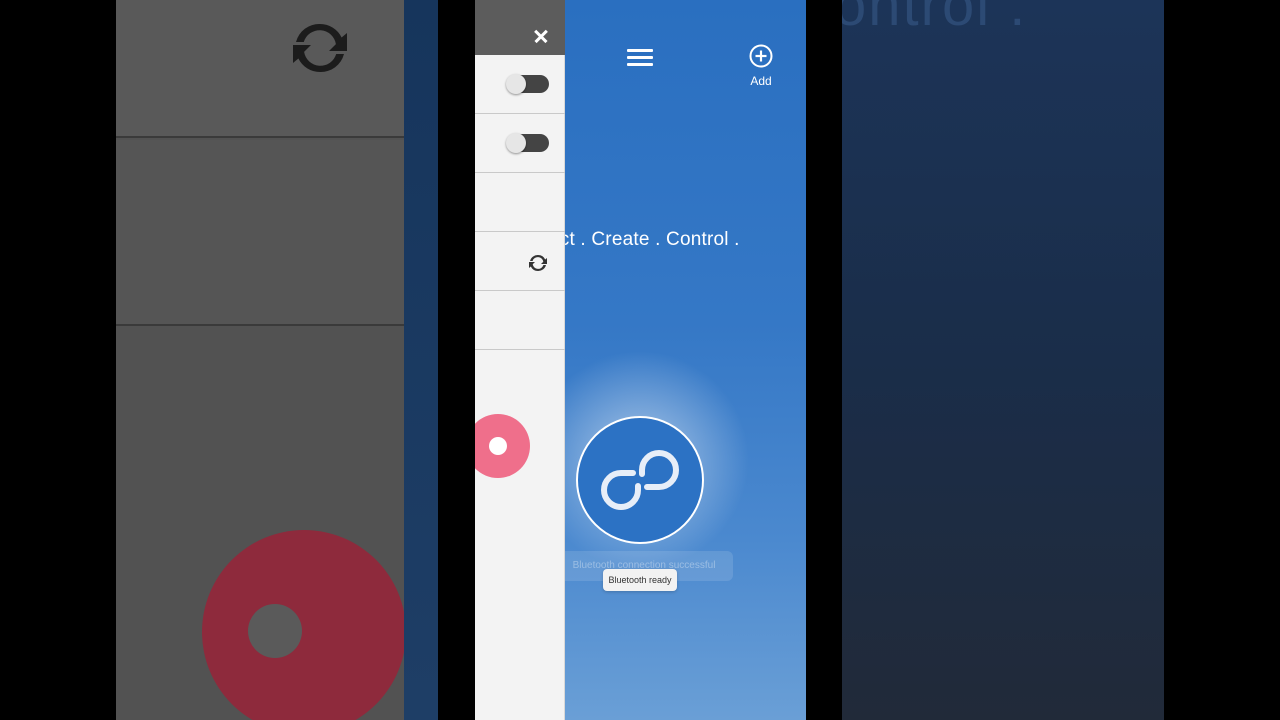  Describe the element at coordinates (761, 70) in the screenshot. I see `add-button: Add` at that location.